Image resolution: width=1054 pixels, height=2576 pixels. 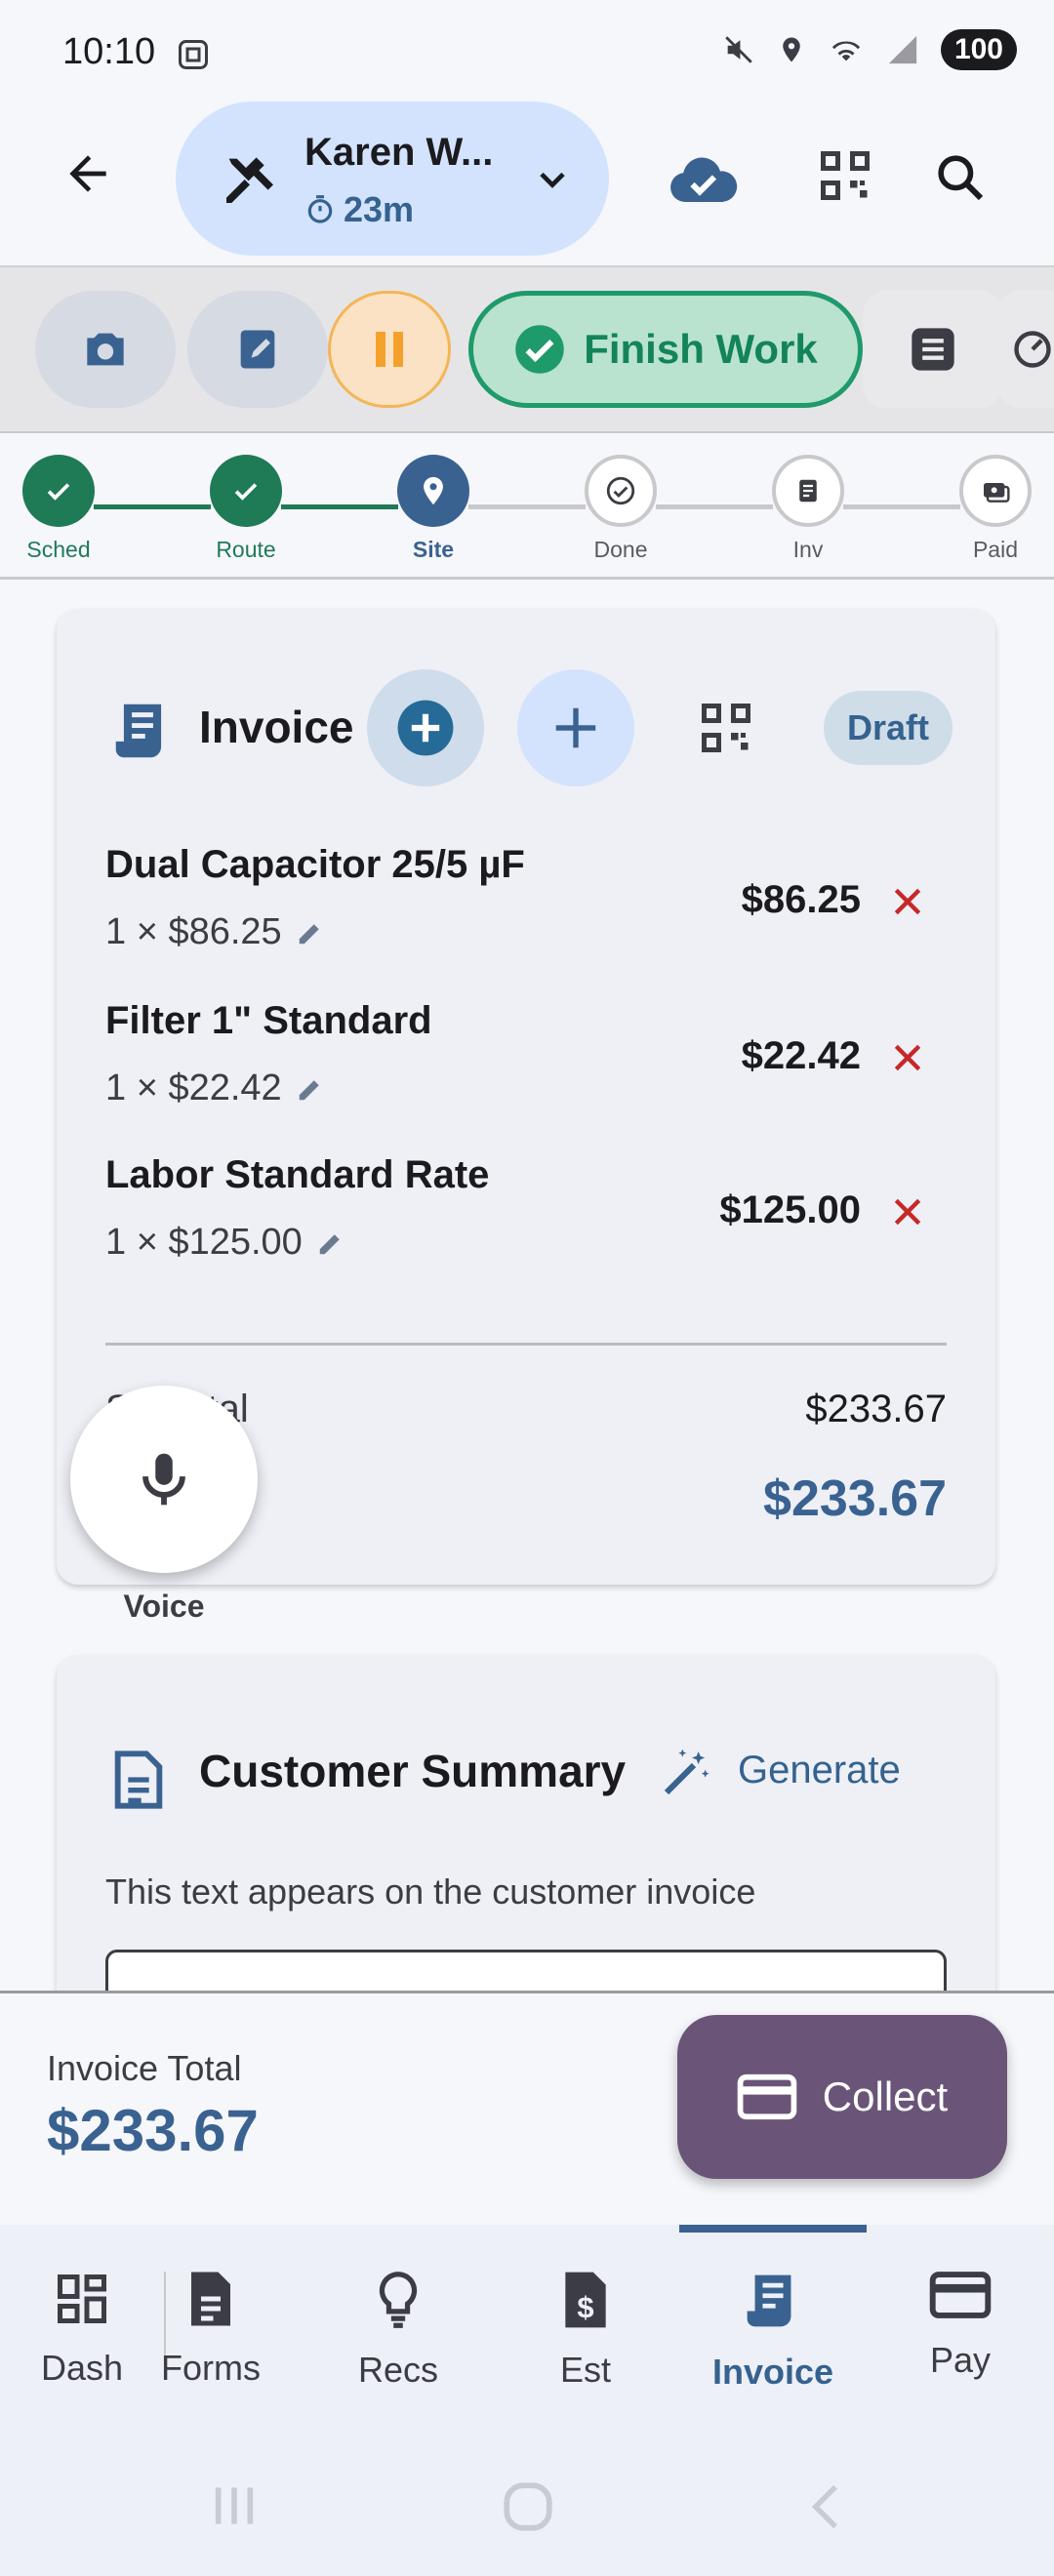 I want to click on nav-label: Pay, so click(x=960, y=2360).